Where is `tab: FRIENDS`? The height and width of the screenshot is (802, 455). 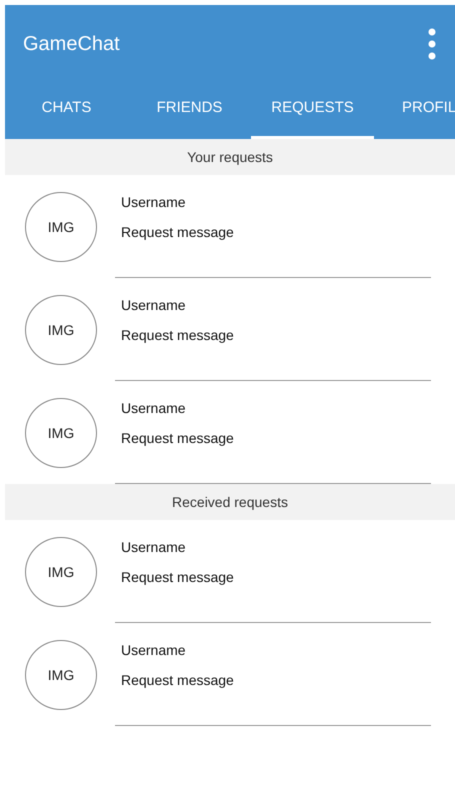 tab: FRIENDS is located at coordinates (189, 111).